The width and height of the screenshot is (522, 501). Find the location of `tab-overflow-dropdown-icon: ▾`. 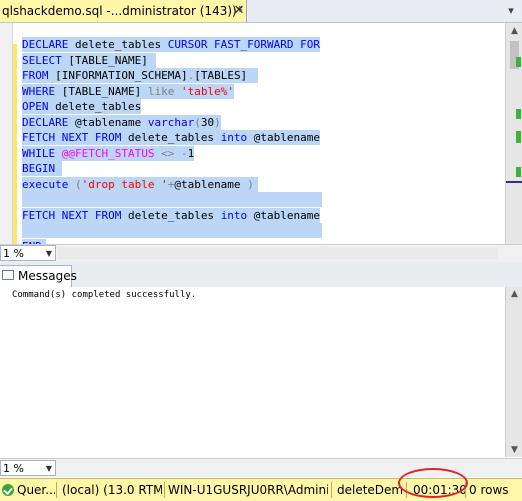

tab-overflow-dropdown-icon: ▾ is located at coordinates (511, 11).